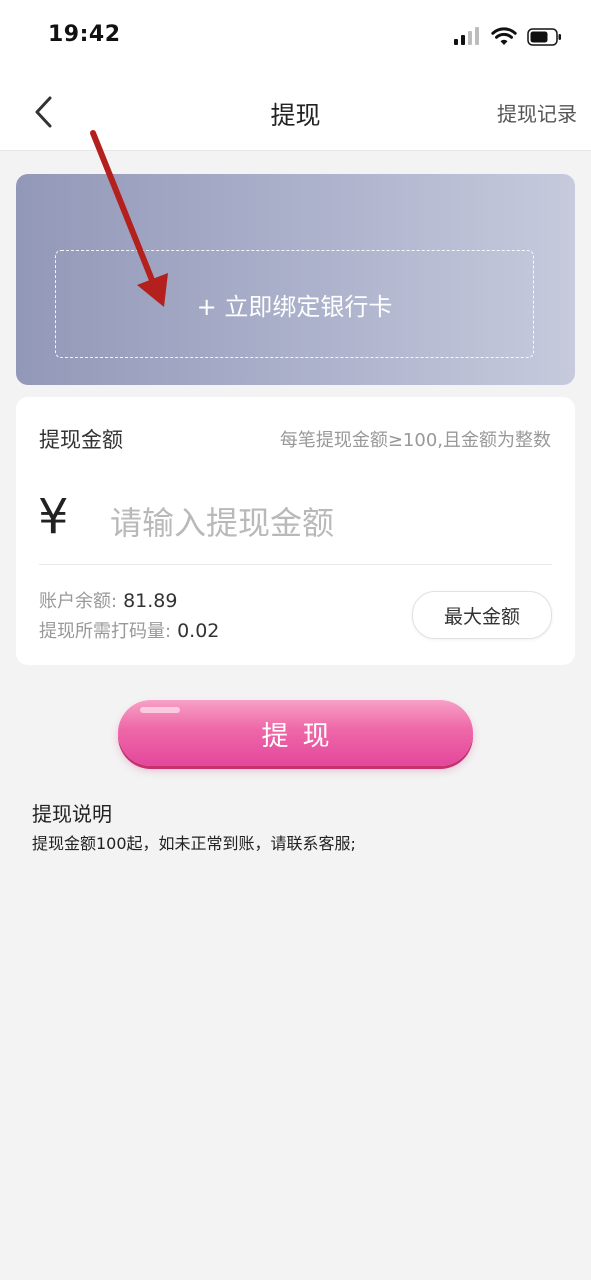 This screenshot has height=1280, width=591. I want to click on max-amount-button: 最大金额, so click(482, 615).